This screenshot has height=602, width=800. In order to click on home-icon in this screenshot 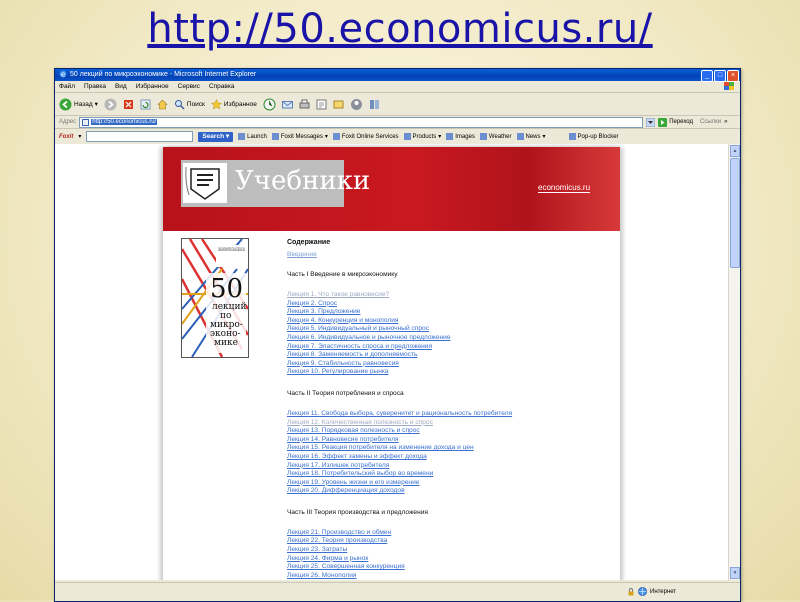, I will do `click(162, 104)`.